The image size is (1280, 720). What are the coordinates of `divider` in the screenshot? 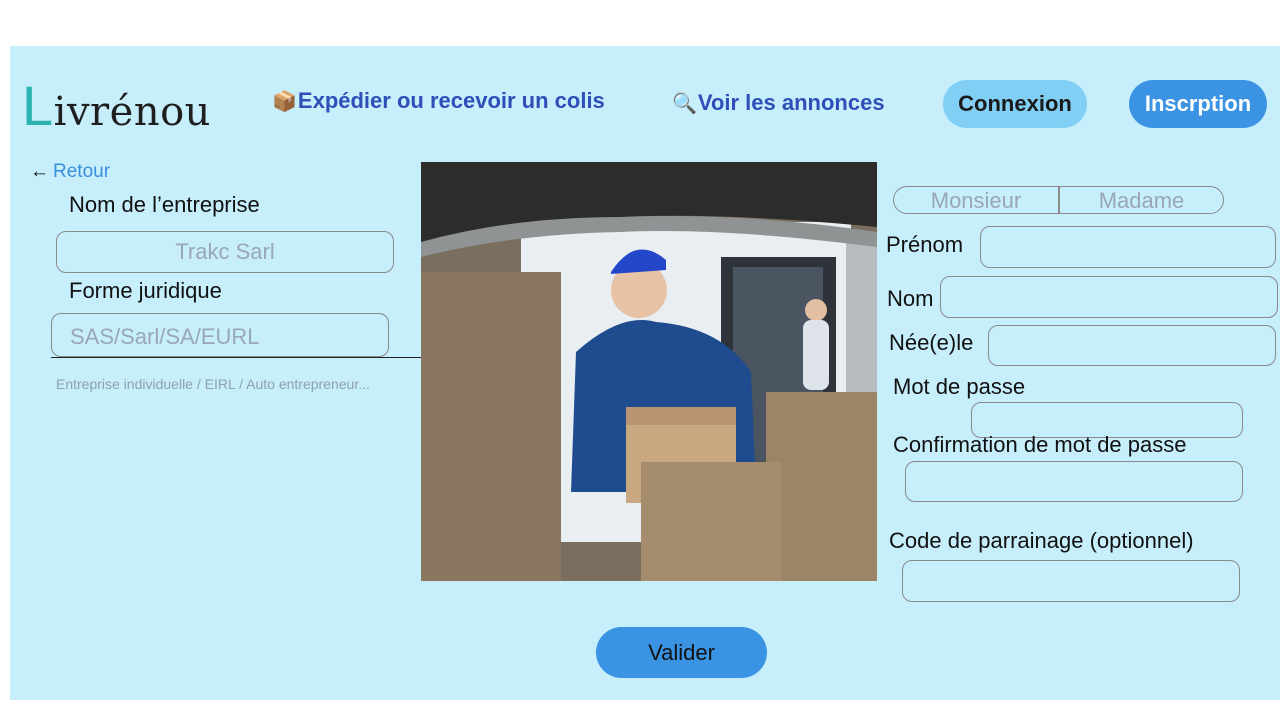 It's located at (236, 357).